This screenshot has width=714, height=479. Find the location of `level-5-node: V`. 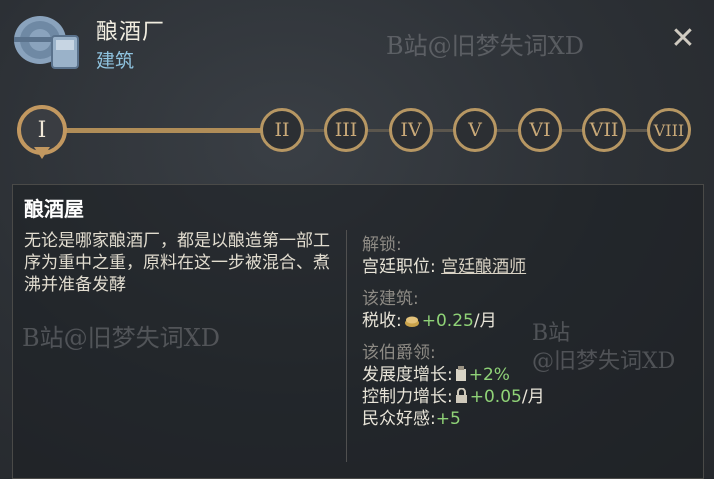

level-5-node: V is located at coordinates (475, 130).